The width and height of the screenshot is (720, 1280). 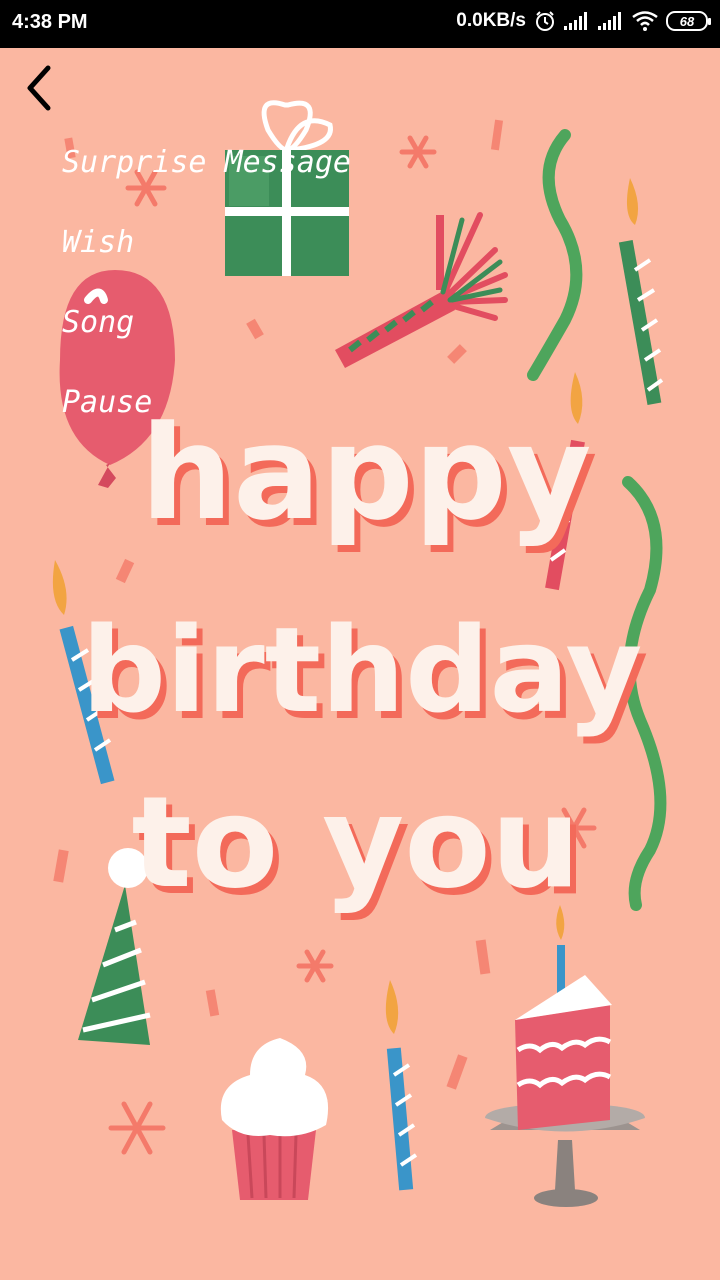 I want to click on menu-item-pause: Pause, so click(x=227, y=403).